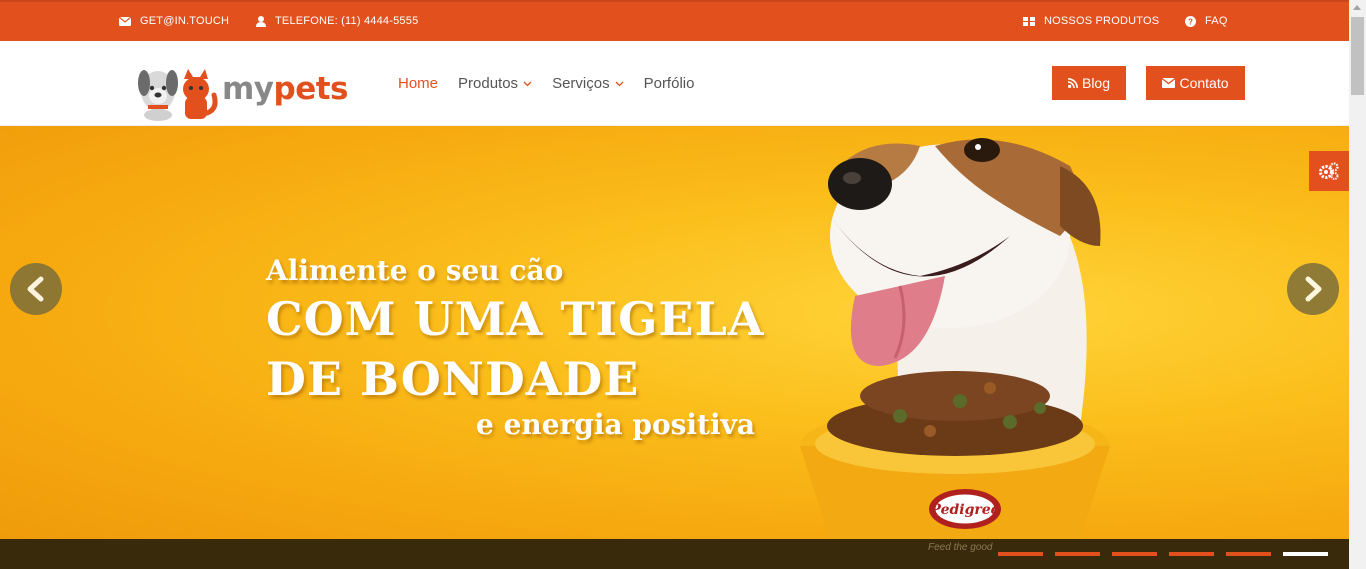 Image resolution: width=1366 pixels, height=569 pixels. Describe the element at coordinates (1357, 7) in the screenshot. I see `scroll-up-arrow` at that location.